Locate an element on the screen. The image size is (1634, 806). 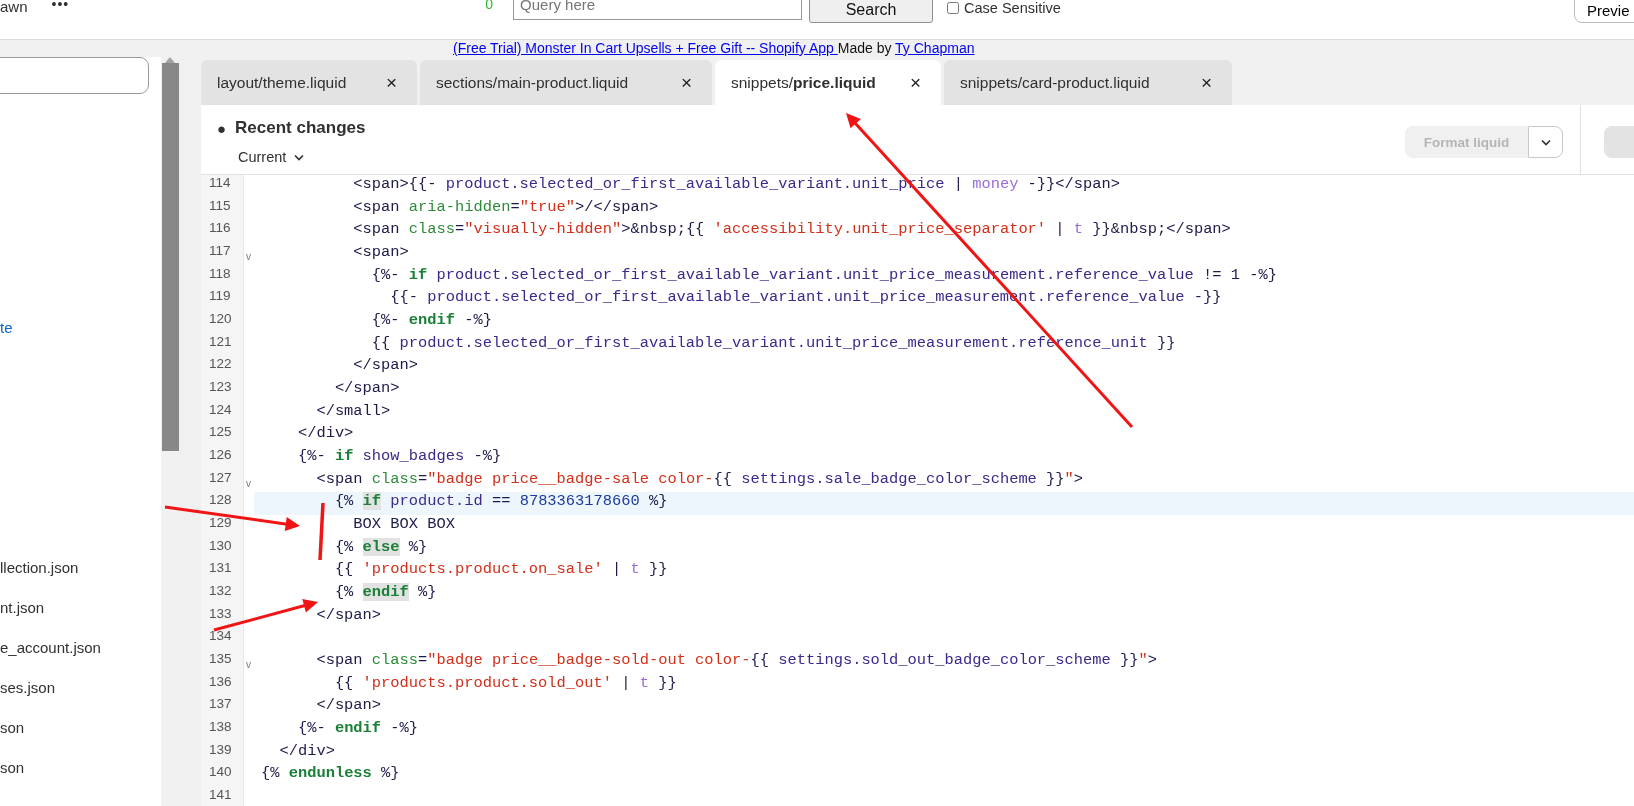
line-number: 128 is located at coordinates (222, 504).